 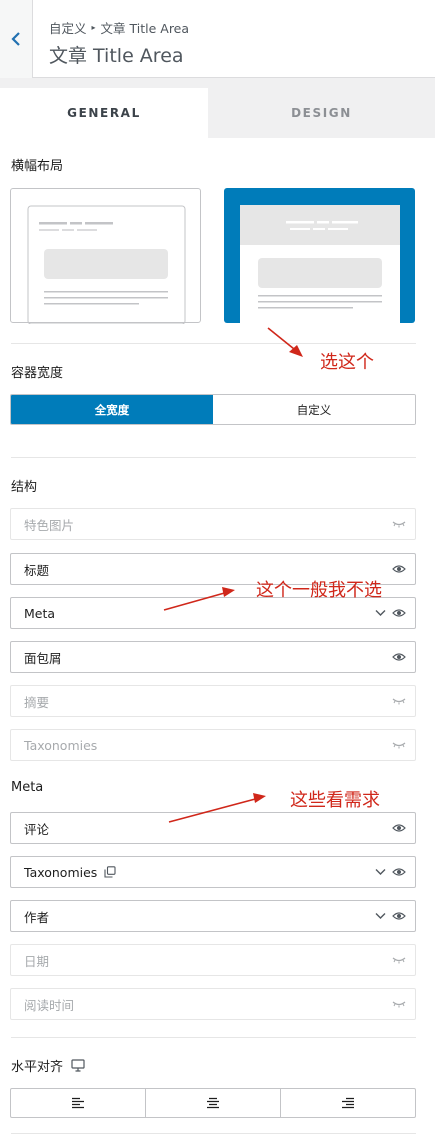 What do you see at coordinates (37, 917) in the screenshot?
I see `item-label: 作者` at bounding box center [37, 917].